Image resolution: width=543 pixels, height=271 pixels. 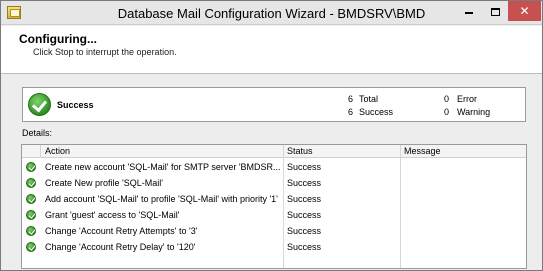 What do you see at coordinates (474, 112) in the screenshot?
I see `warning-label: Warning` at bounding box center [474, 112].